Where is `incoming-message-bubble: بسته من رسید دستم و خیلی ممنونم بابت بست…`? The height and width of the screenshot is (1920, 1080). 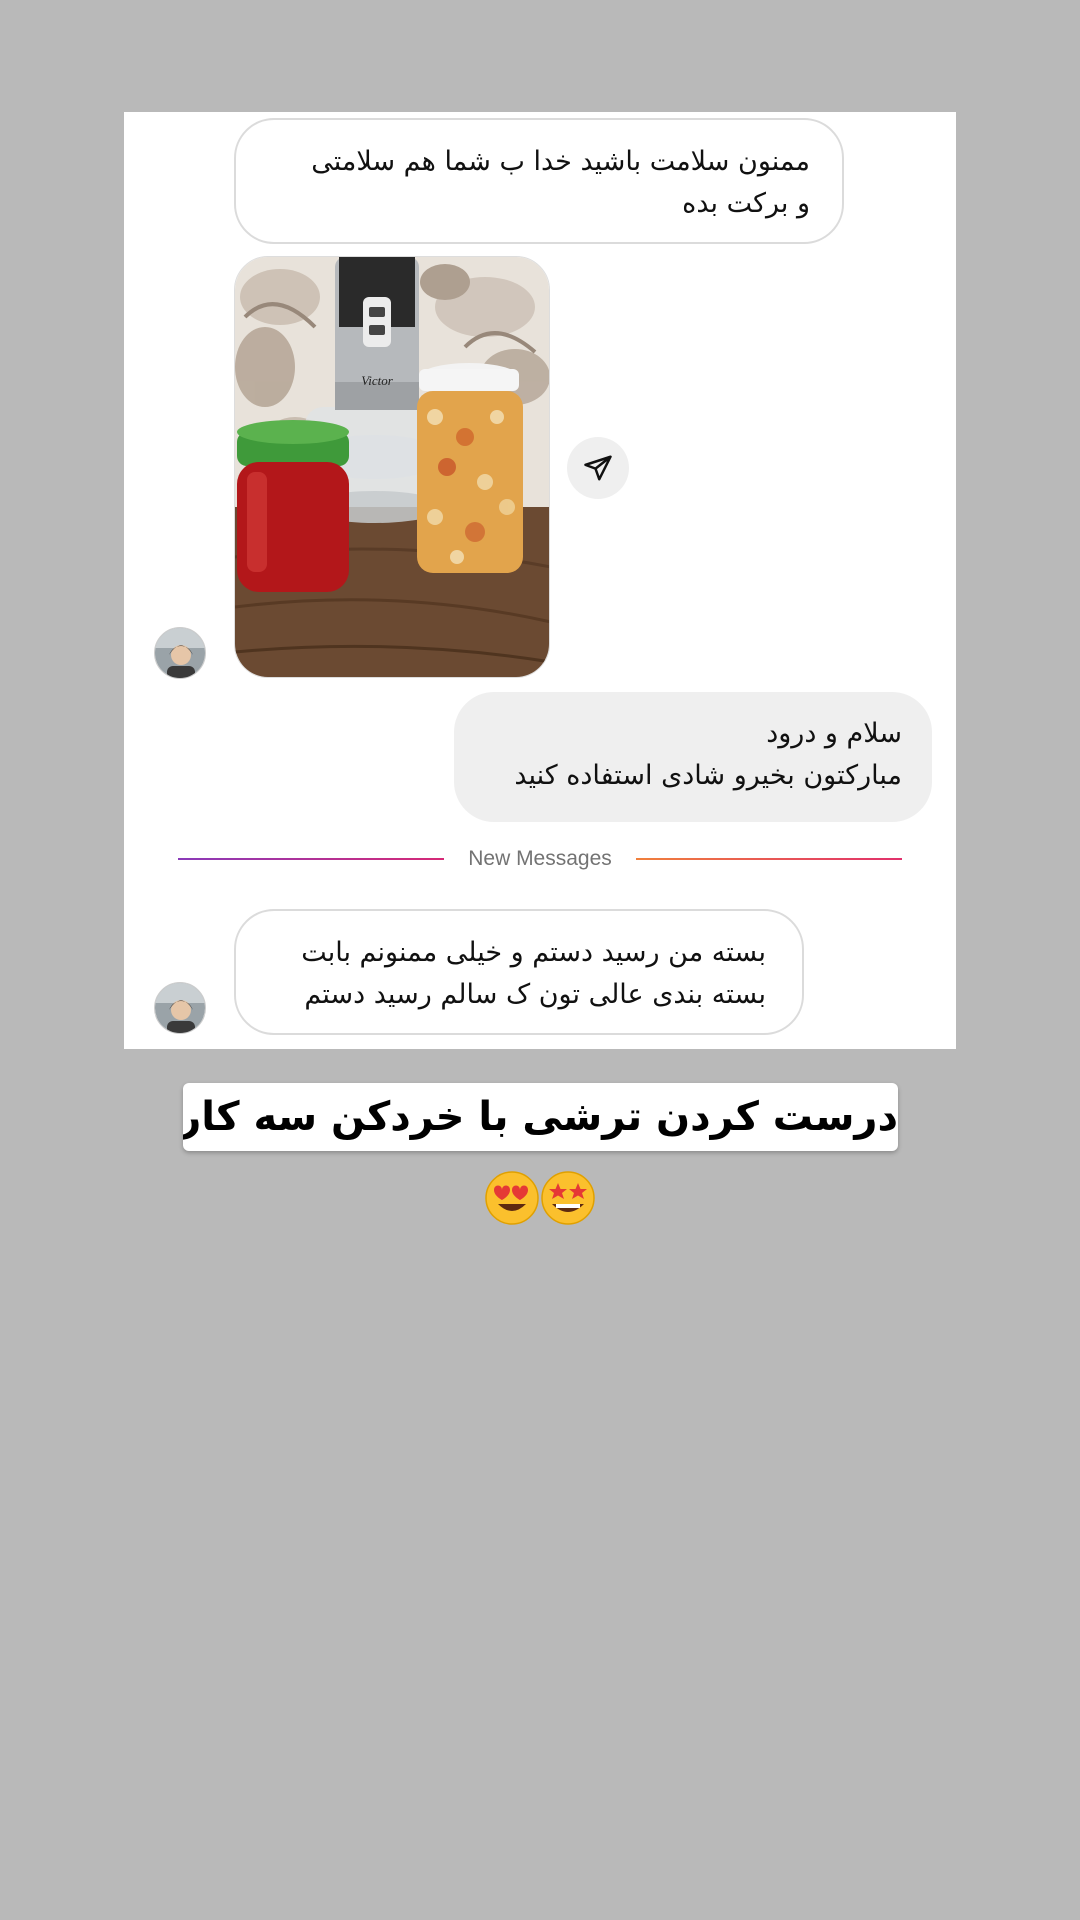
incoming-message-bubble: بسته من رسید دستم و خیلی ممنونم بابت بست… is located at coordinates (519, 972).